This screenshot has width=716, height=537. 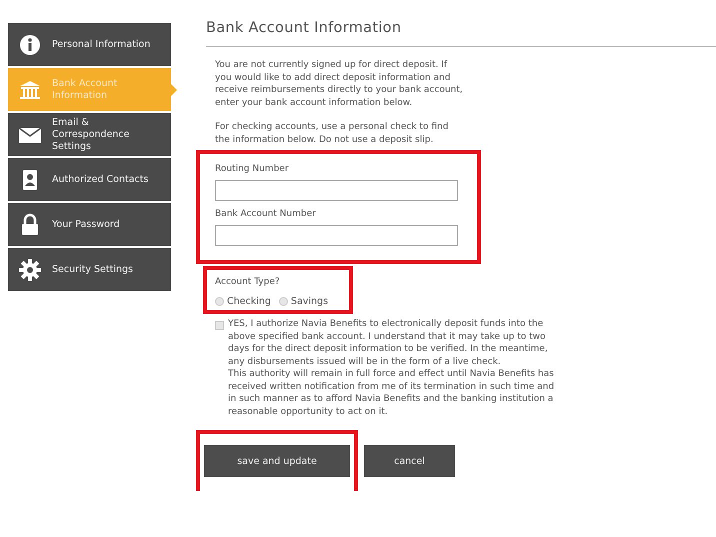 What do you see at coordinates (409, 461) in the screenshot?
I see `cancel-button: cancel` at bounding box center [409, 461].